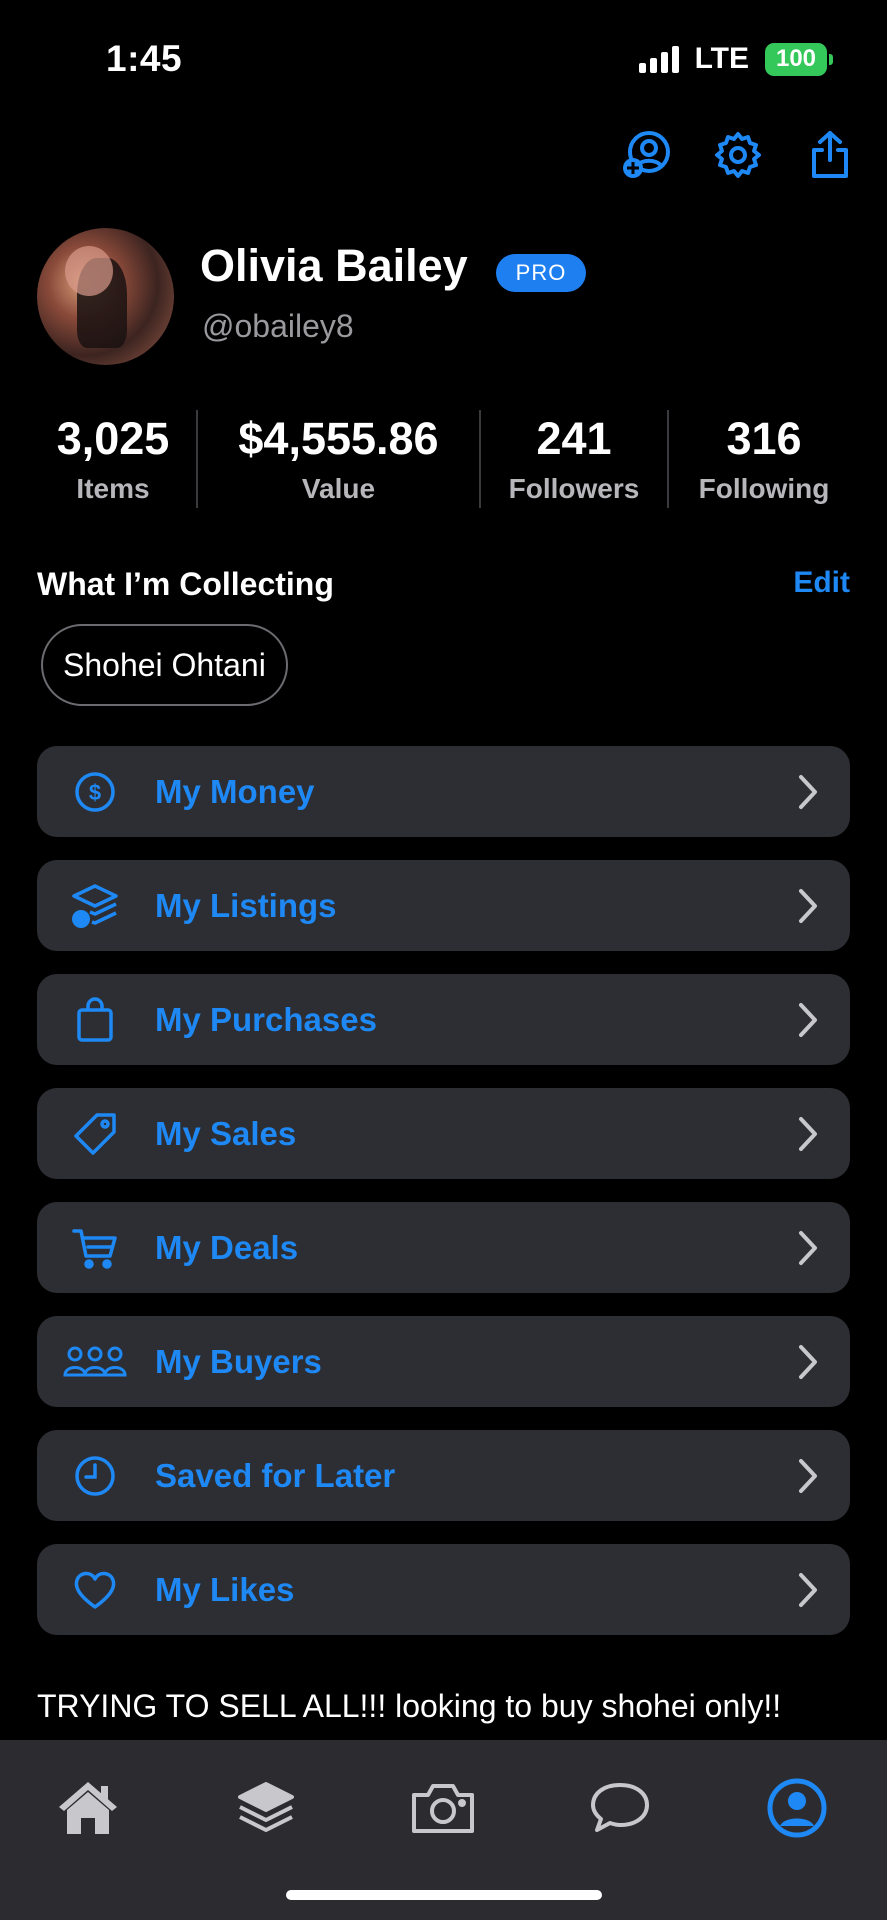 The width and height of the screenshot is (887, 1920). I want to click on share-button, so click(830, 155).